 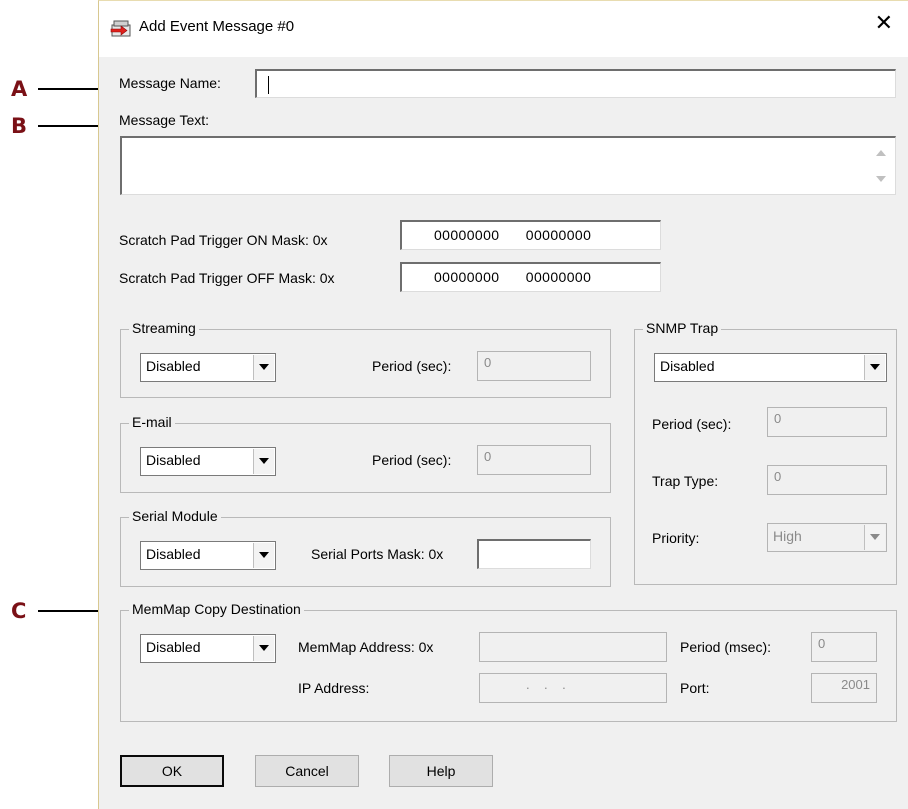 I want to click on memmap-address-input, so click(x=573, y=647).